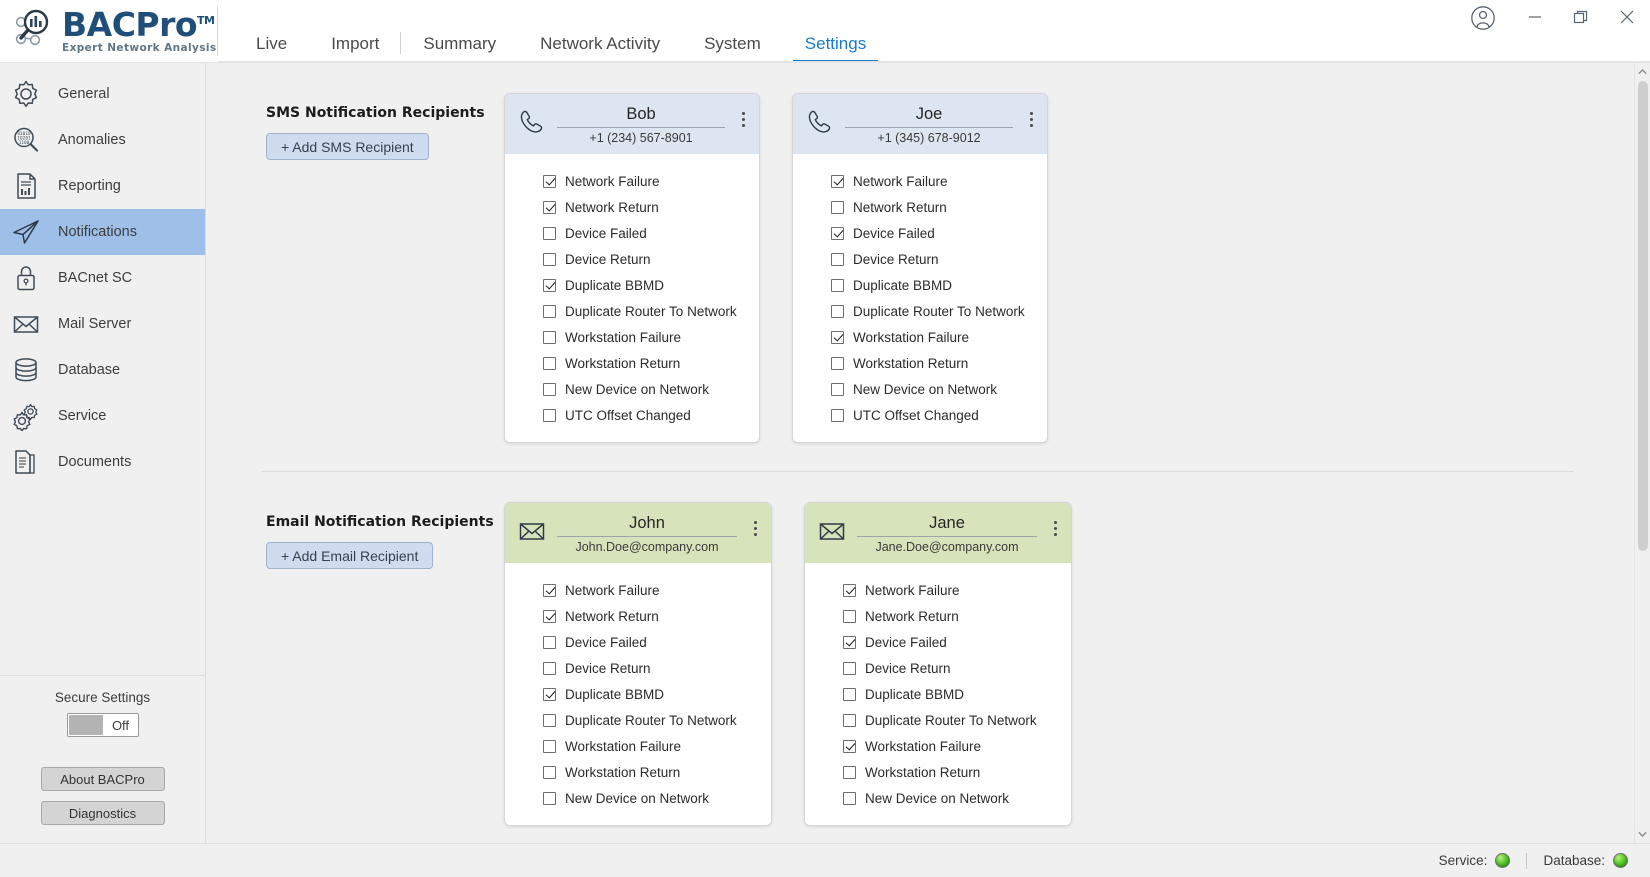  What do you see at coordinates (102, 232) in the screenshot?
I see `sidebar-item-notifications: Notifications` at bounding box center [102, 232].